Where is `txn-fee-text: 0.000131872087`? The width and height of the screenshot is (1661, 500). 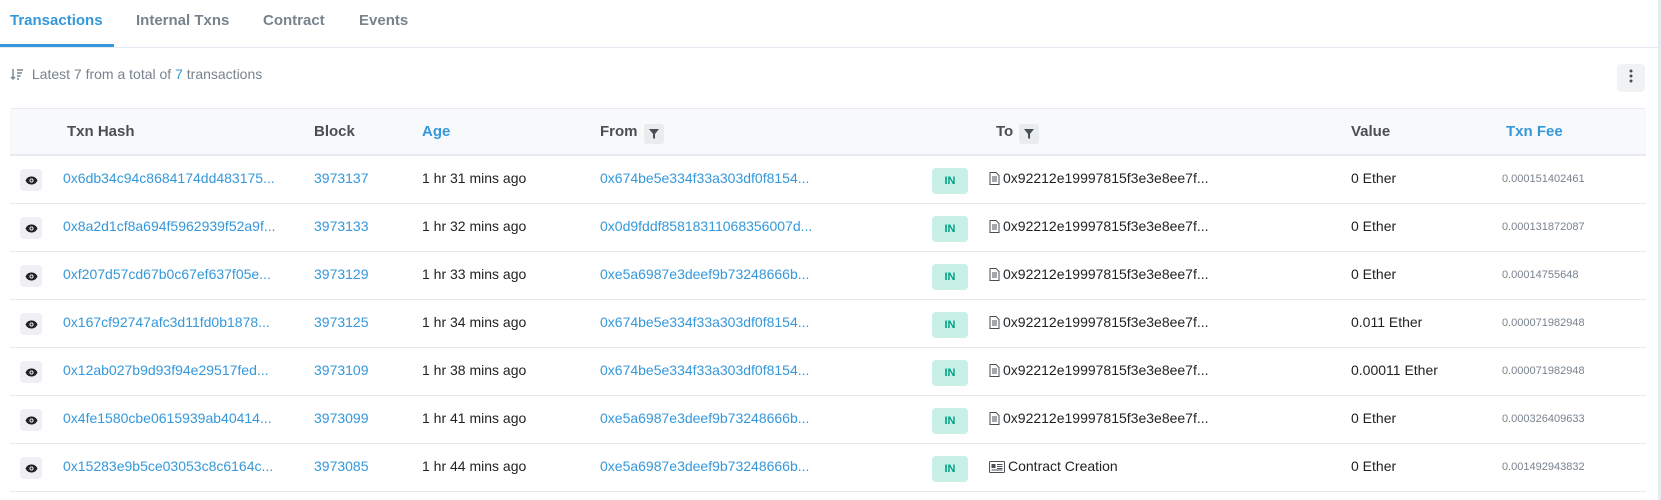 txn-fee-text: 0.000131872087 is located at coordinates (1543, 227).